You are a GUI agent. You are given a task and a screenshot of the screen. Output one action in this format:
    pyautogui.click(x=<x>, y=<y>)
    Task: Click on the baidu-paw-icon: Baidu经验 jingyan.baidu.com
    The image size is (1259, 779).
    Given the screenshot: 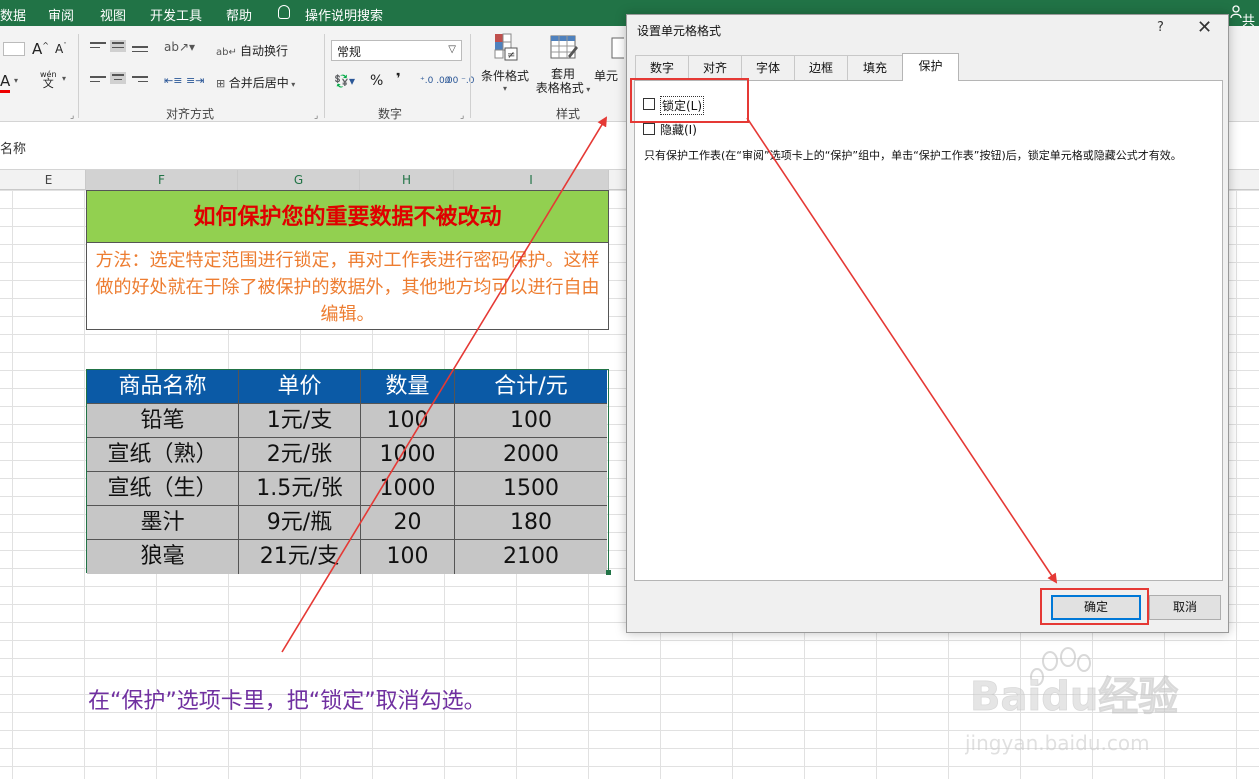 What is the action you would take?
    pyautogui.click(x=1071, y=701)
    